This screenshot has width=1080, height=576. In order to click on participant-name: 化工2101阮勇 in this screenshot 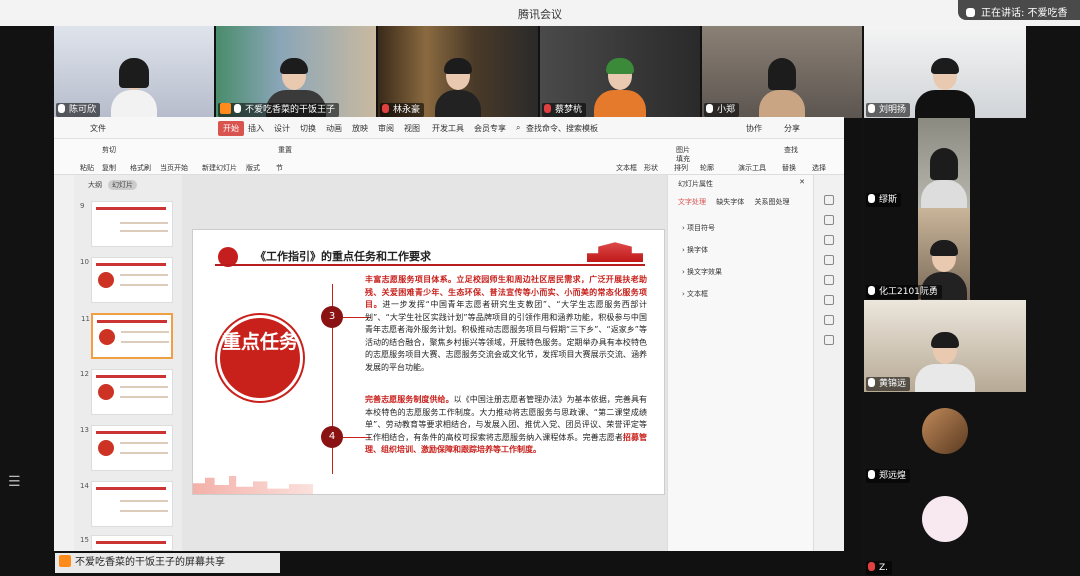, I will do `click(904, 292)`.